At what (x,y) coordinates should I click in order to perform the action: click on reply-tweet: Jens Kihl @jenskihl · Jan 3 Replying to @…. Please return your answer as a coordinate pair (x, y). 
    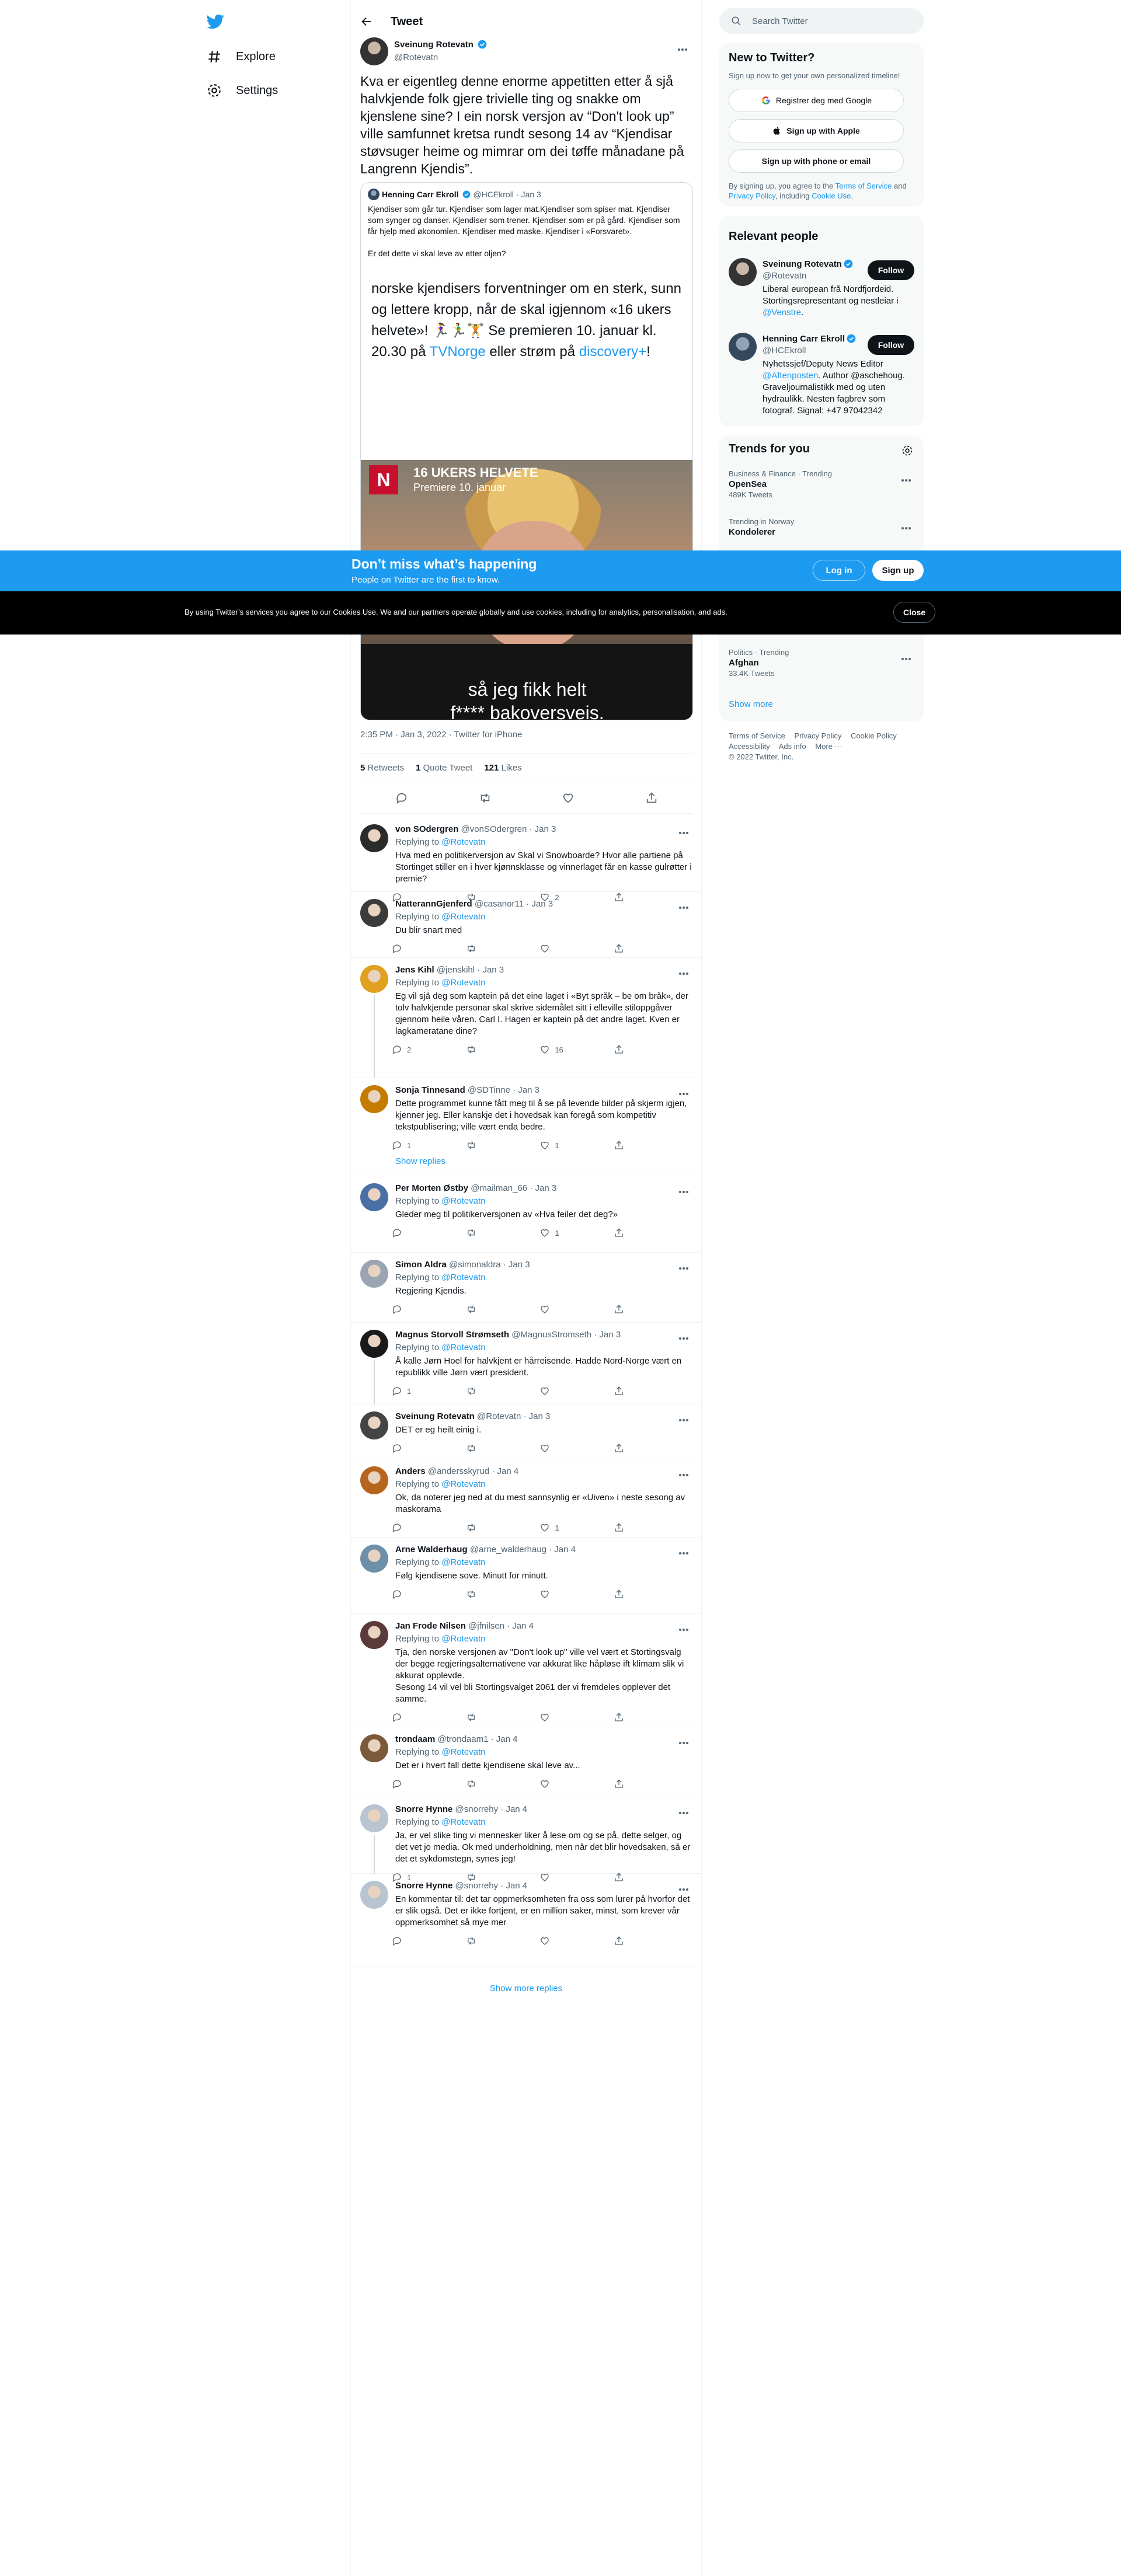
    Looking at the image, I should click on (526, 1018).